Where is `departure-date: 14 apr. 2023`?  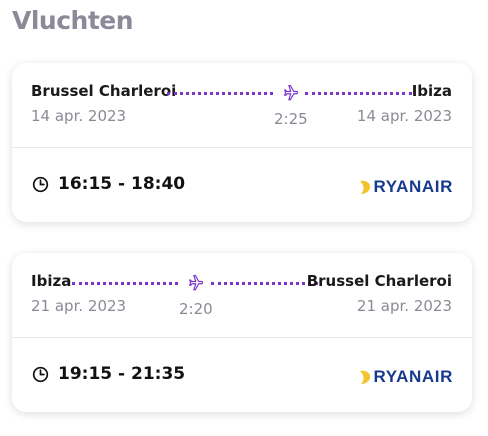
departure-date: 14 apr. 2023 is located at coordinates (79, 116).